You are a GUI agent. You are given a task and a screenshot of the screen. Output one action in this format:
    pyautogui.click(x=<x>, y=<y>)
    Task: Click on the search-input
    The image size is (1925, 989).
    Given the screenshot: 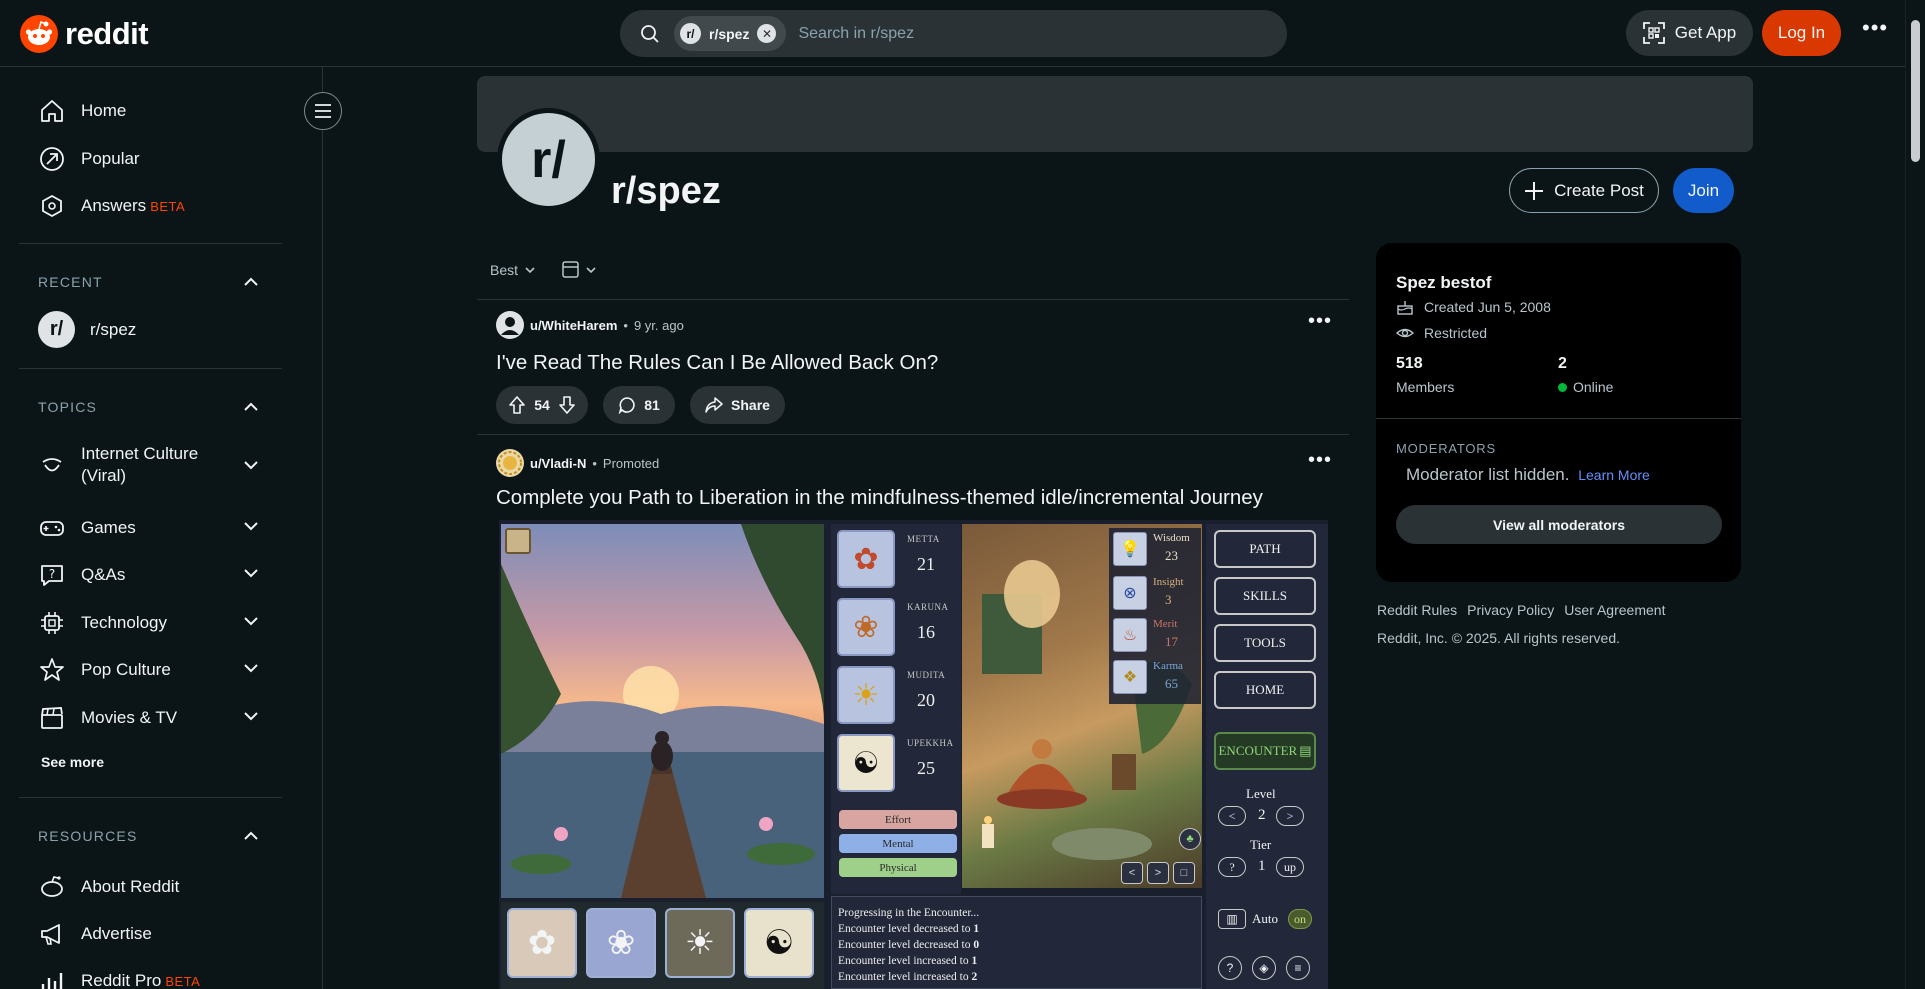 What is the action you would take?
    pyautogui.click(x=1018, y=33)
    